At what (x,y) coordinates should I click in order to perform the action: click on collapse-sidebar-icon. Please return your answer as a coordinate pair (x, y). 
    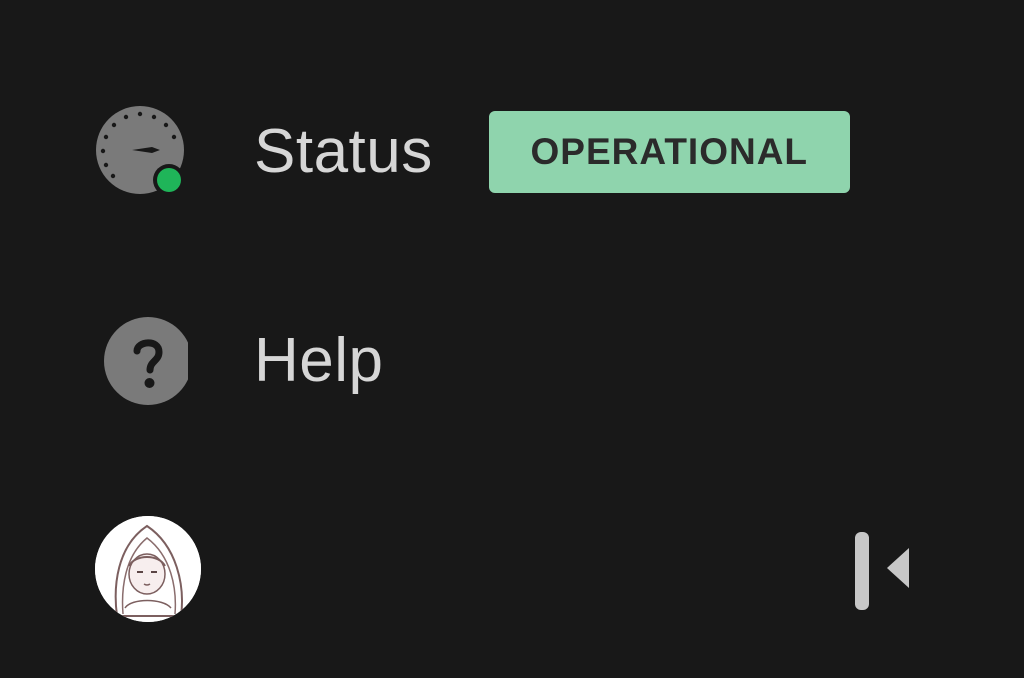
    Looking at the image, I should click on (882, 571).